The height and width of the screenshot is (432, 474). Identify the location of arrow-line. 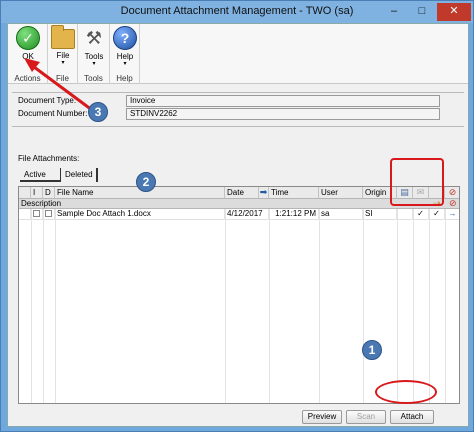
(61, 87).